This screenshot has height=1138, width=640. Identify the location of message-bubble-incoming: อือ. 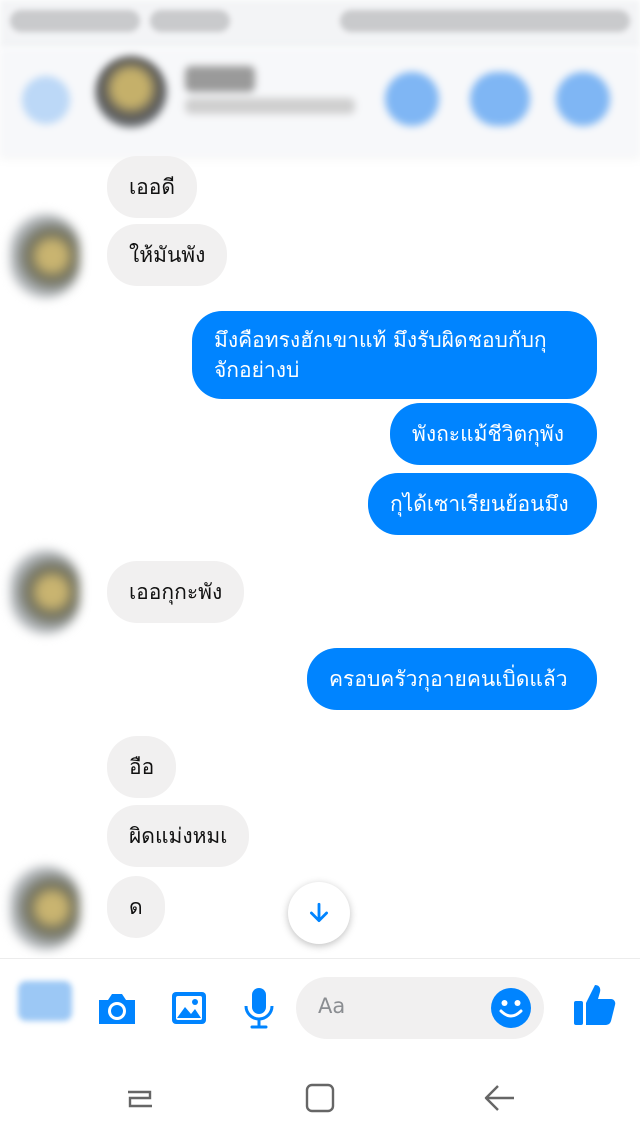
(142, 767).